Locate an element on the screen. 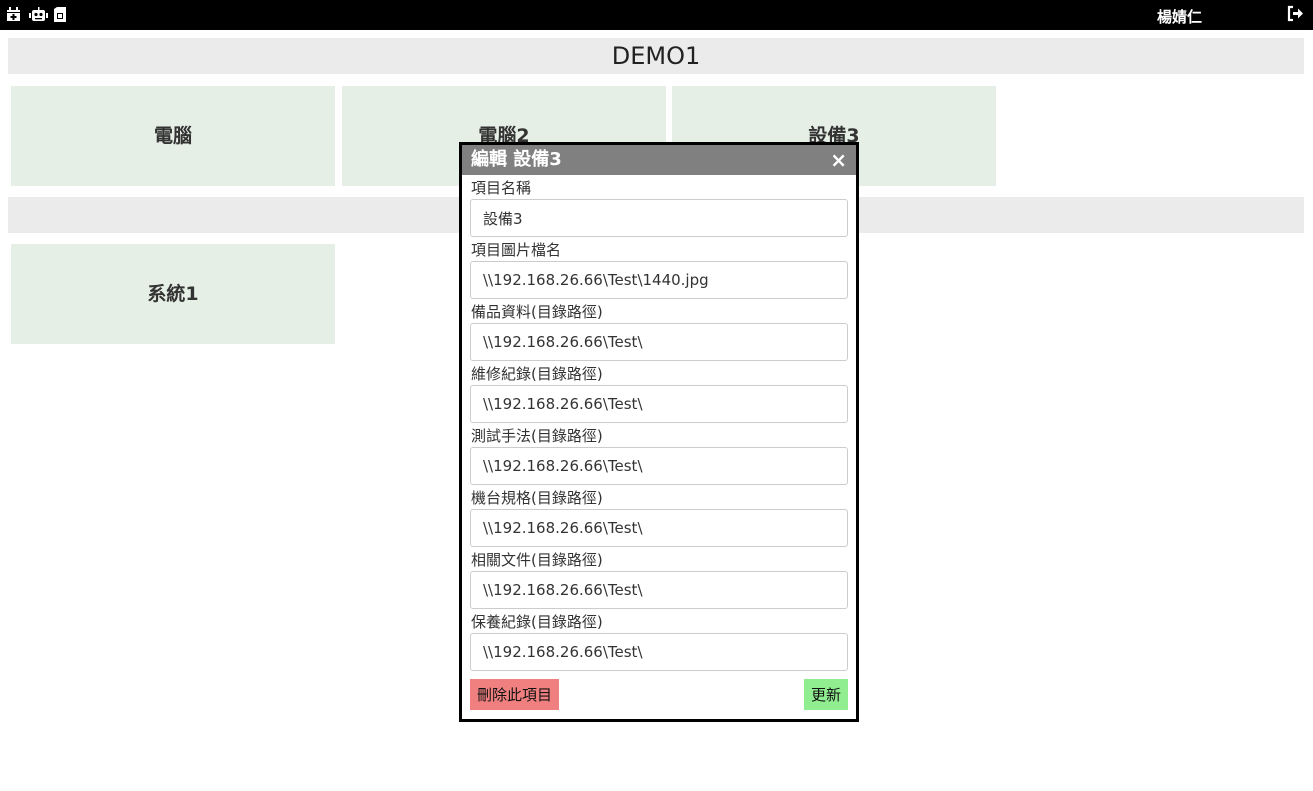 This screenshot has width=1313, height=791. repair-records-path-input is located at coordinates (659, 404).